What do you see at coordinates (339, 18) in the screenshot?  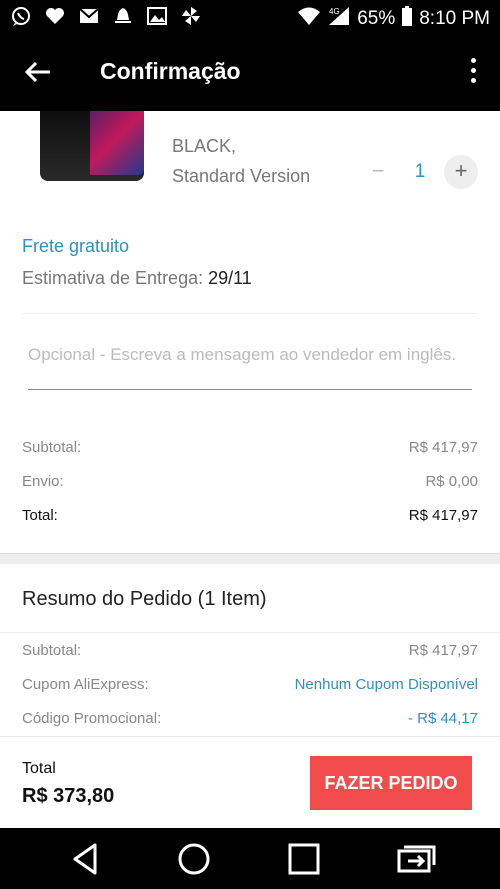 I see `signal-icon: 4G` at bounding box center [339, 18].